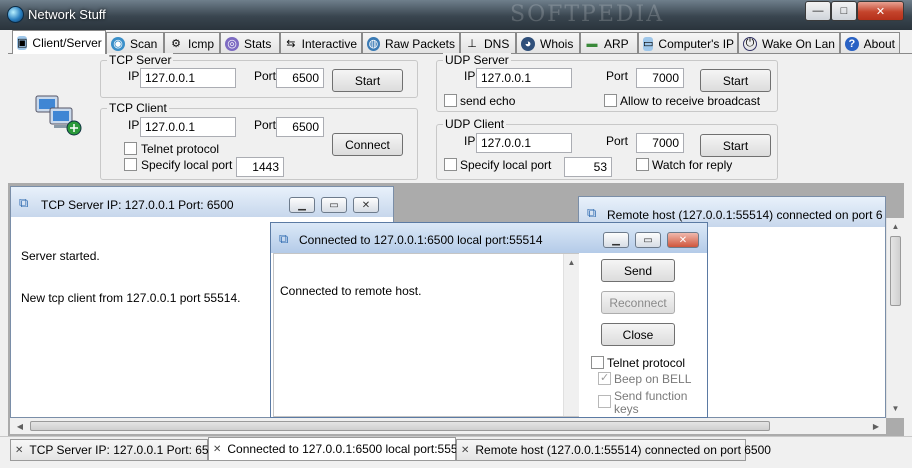  What do you see at coordinates (638, 270) in the screenshot?
I see `send-button: Send` at bounding box center [638, 270].